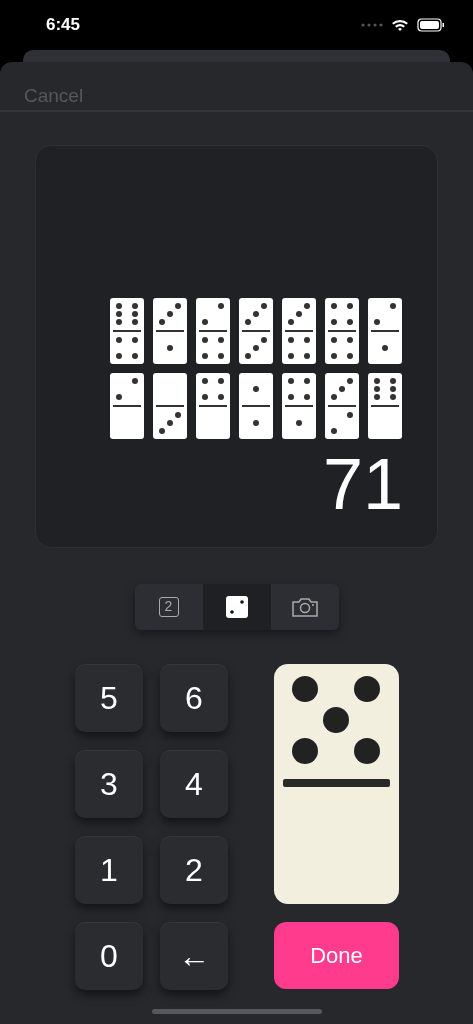 This screenshot has width=473, height=1024. What do you see at coordinates (109, 784) in the screenshot?
I see `keypad-key: 3` at bounding box center [109, 784].